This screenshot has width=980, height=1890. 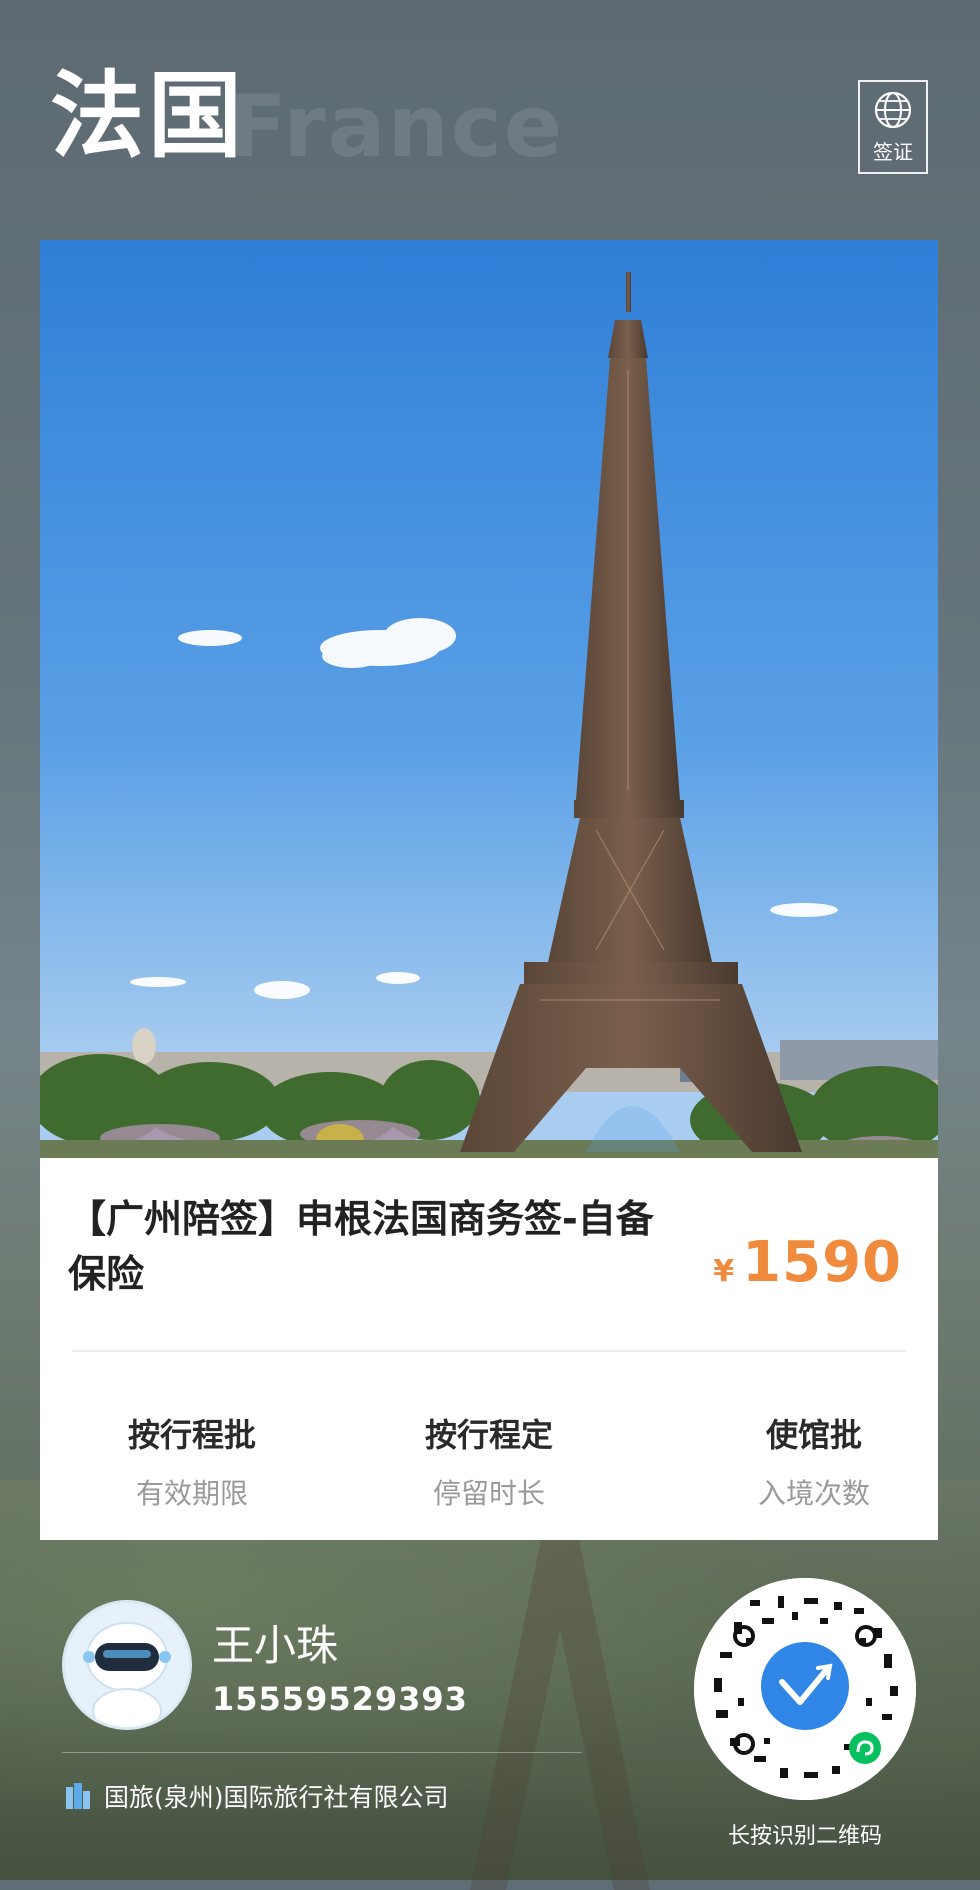 I want to click on price: ¥ 1590, so click(x=807, y=1262).